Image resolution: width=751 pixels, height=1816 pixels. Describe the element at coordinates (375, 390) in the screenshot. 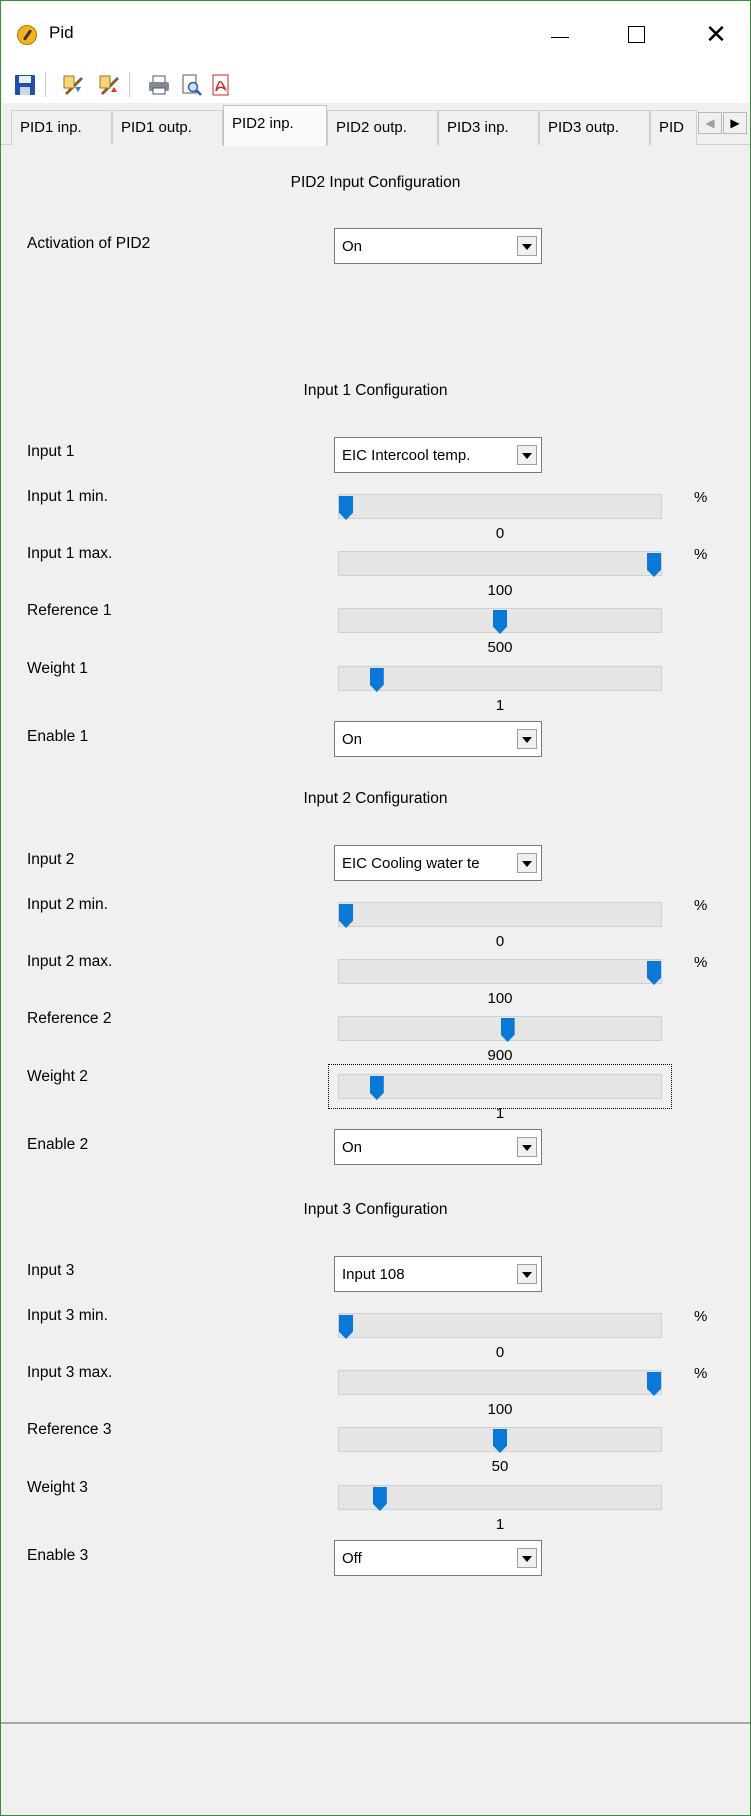

I see `input-1-heading: Input 1 Configuration` at that location.